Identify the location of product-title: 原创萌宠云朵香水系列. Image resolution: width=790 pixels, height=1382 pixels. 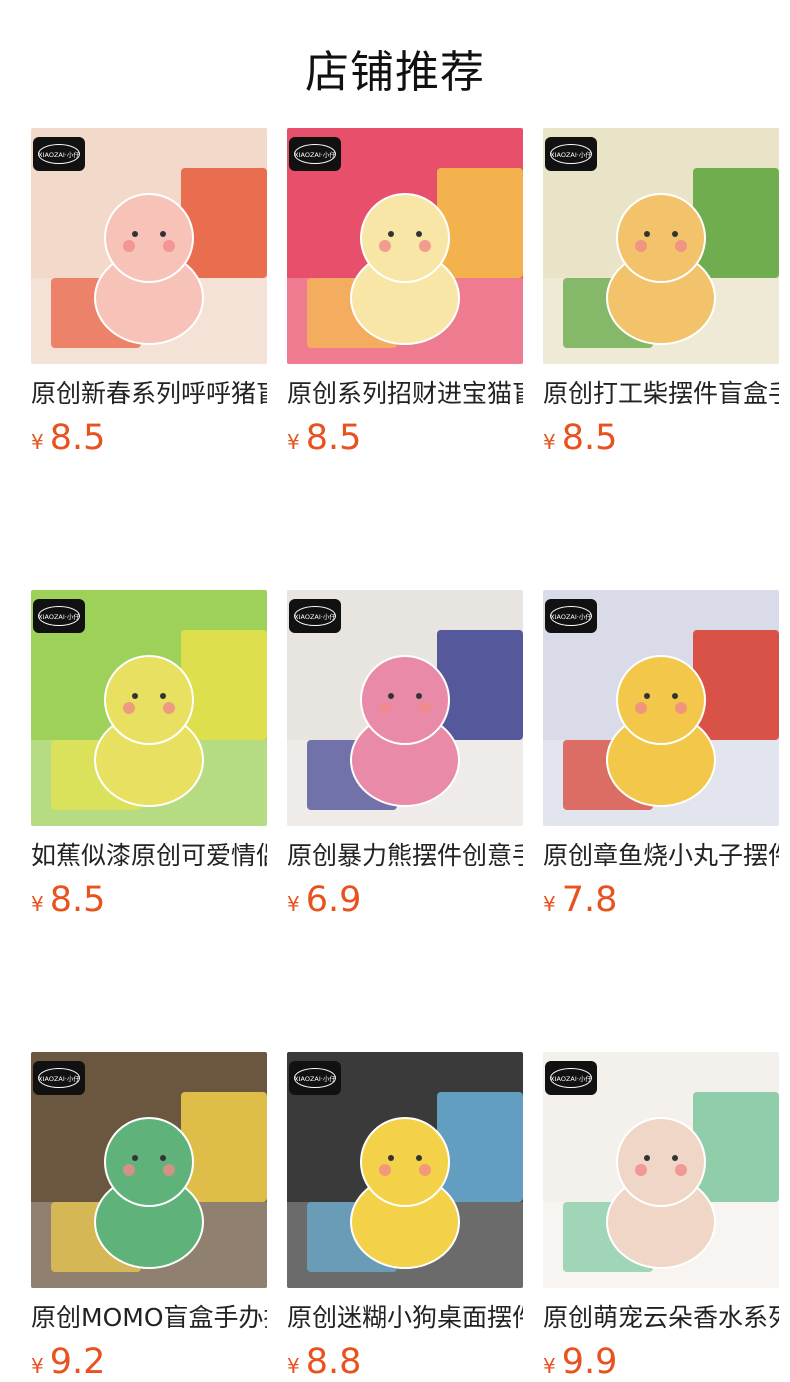
(661, 1318).